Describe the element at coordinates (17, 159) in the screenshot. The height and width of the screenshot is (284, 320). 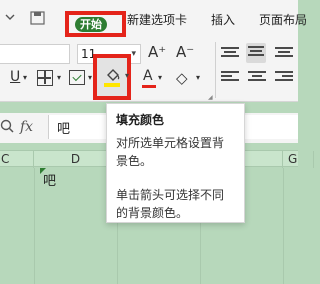
I see `column-header-c: C` at that location.